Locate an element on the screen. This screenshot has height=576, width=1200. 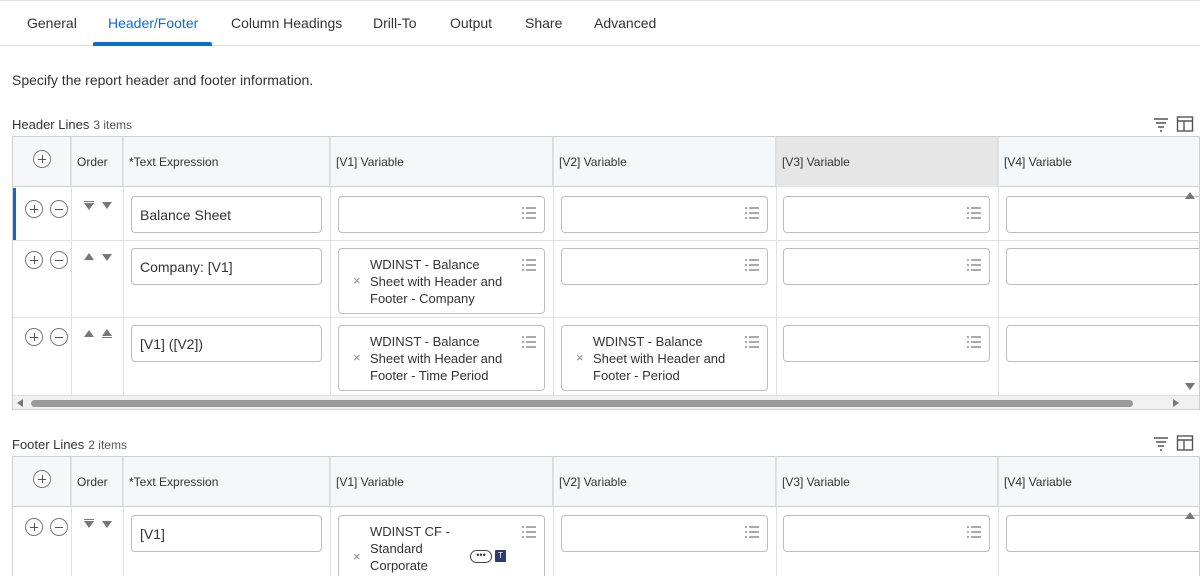
v1-variable-prompt: × WDINST CF - Standard Corporate ••• T is located at coordinates (441, 545).